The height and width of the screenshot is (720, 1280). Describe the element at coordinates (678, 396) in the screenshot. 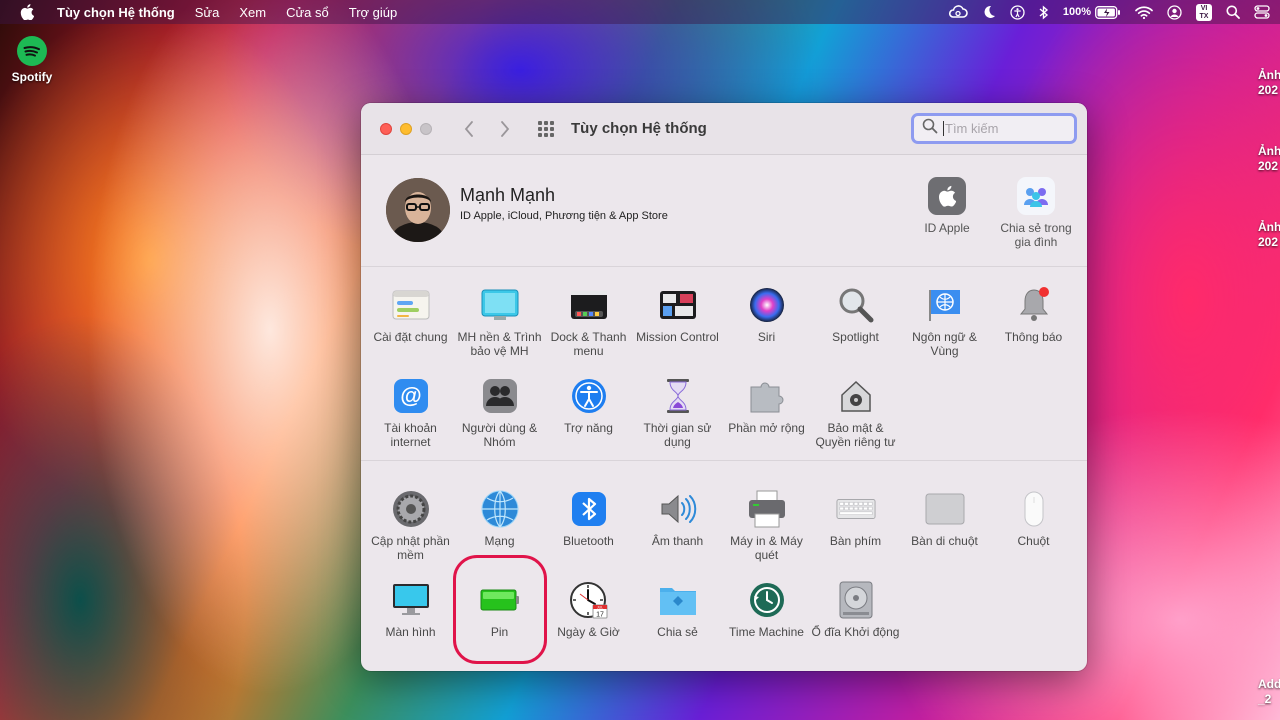

I see `screen-time-hourglass-icon` at that location.